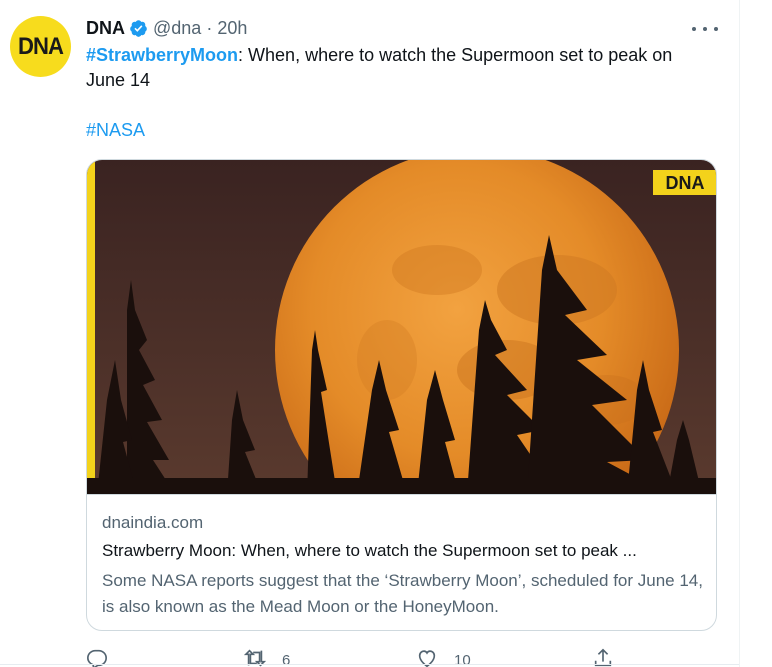 Image resolution: width=772 pixels, height=667 pixels. I want to click on avatar: DNA, so click(40, 46).